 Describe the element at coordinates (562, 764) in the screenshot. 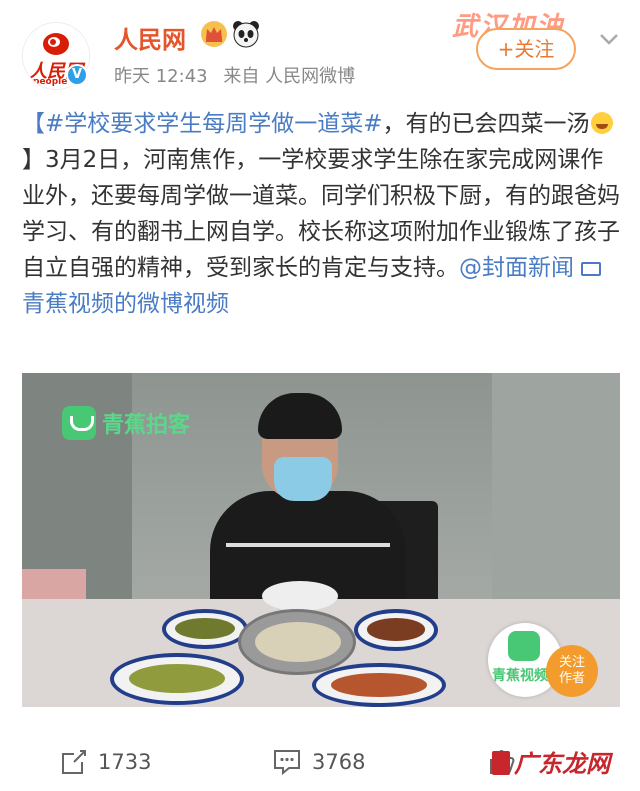

I see `site-watermark-text: 广东龙网` at that location.